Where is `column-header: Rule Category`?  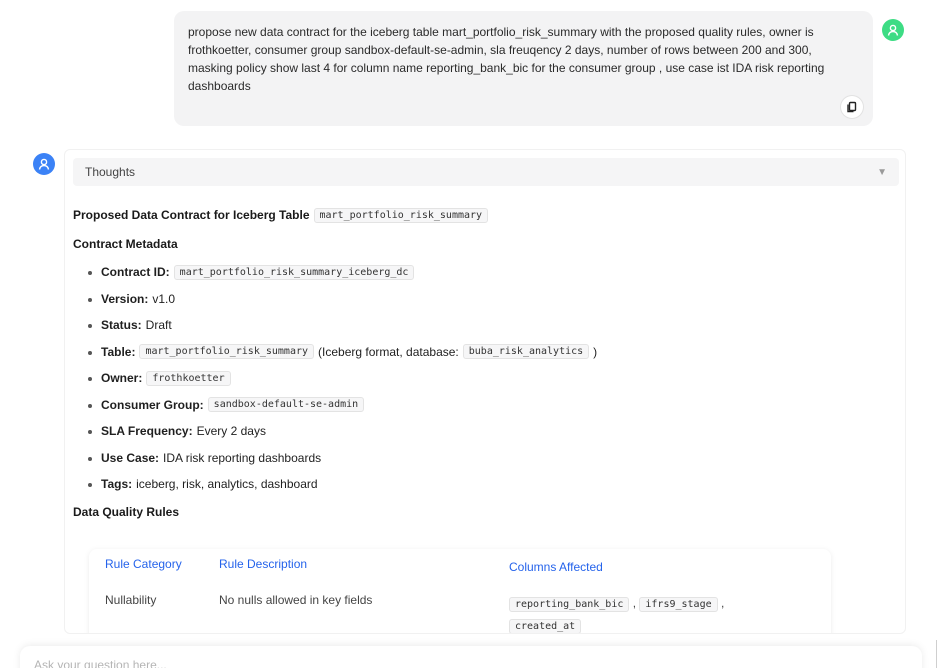
column-header: Rule Category is located at coordinates (143, 564).